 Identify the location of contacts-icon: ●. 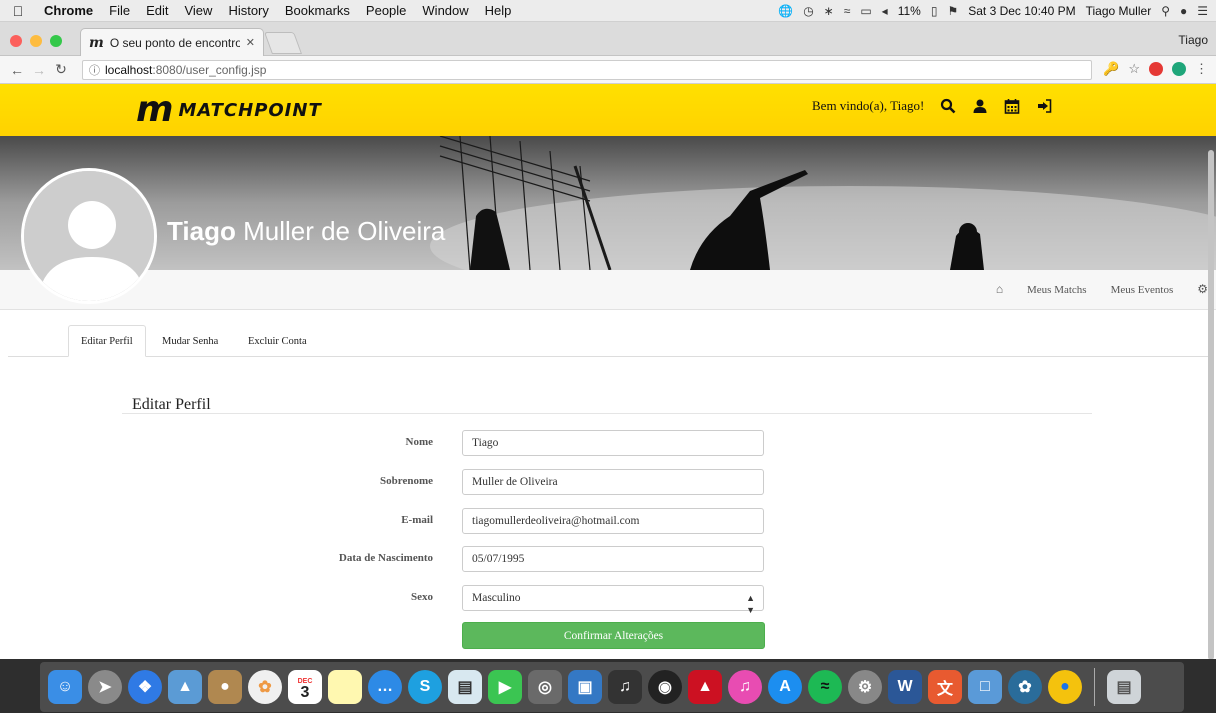
(225, 687).